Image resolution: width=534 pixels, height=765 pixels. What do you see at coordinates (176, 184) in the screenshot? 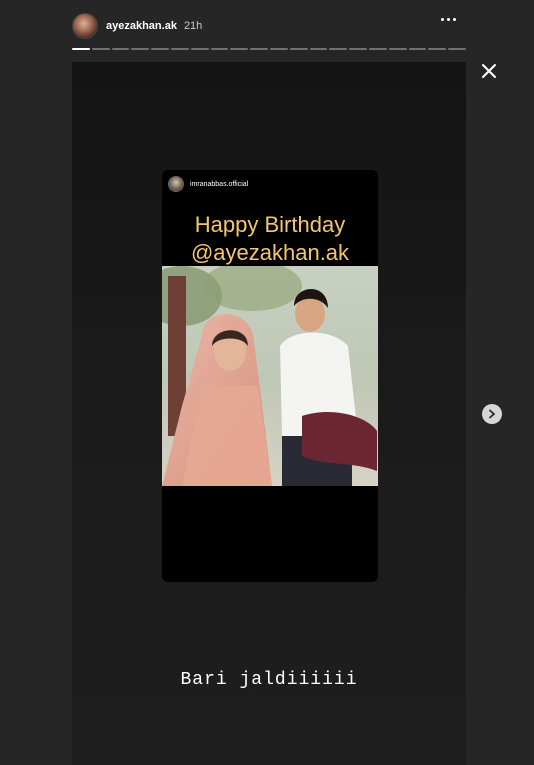
I see `shared-post-avatar` at bounding box center [176, 184].